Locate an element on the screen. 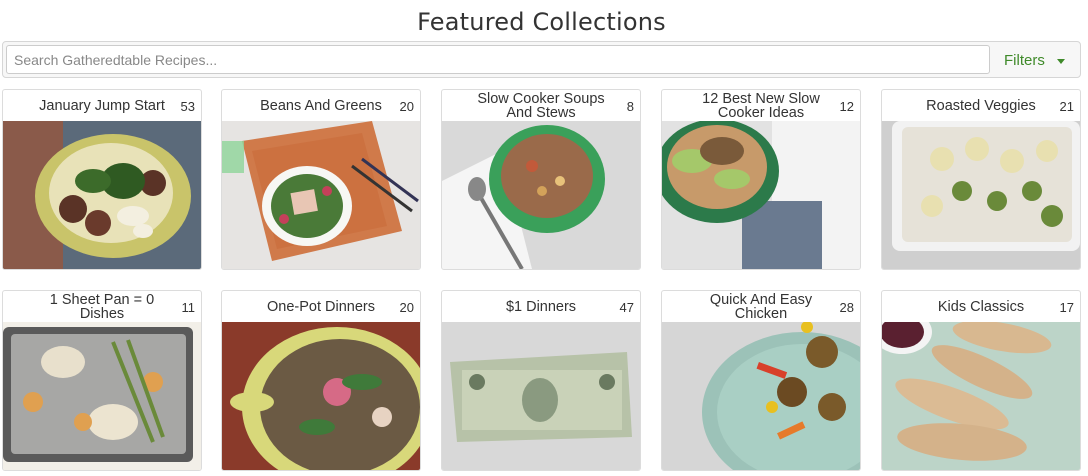  collection-name: January Jump Start is located at coordinates (102, 105).